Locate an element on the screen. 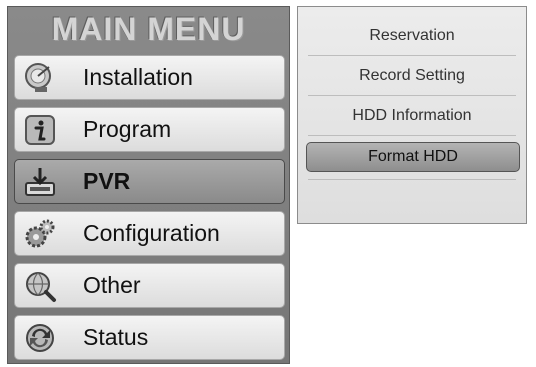 This screenshot has width=536, height=367. submenu-item-reservation: Reservation is located at coordinates (412, 36).